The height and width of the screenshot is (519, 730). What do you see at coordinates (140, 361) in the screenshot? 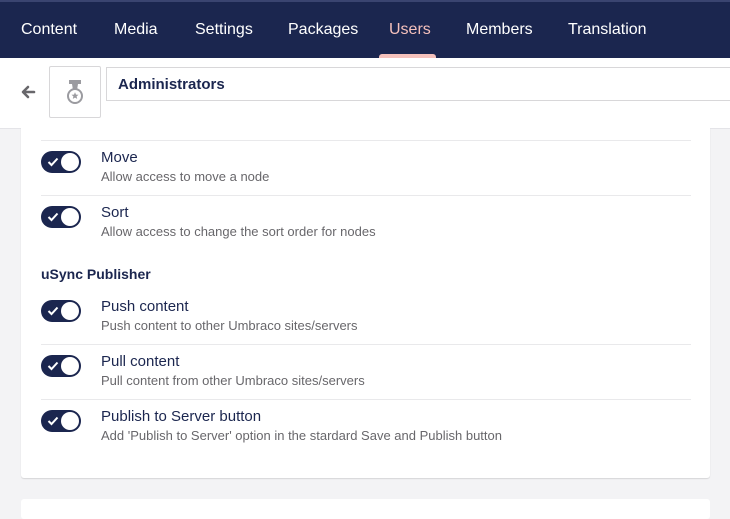
I see `permission-title: Pull content` at bounding box center [140, 361].